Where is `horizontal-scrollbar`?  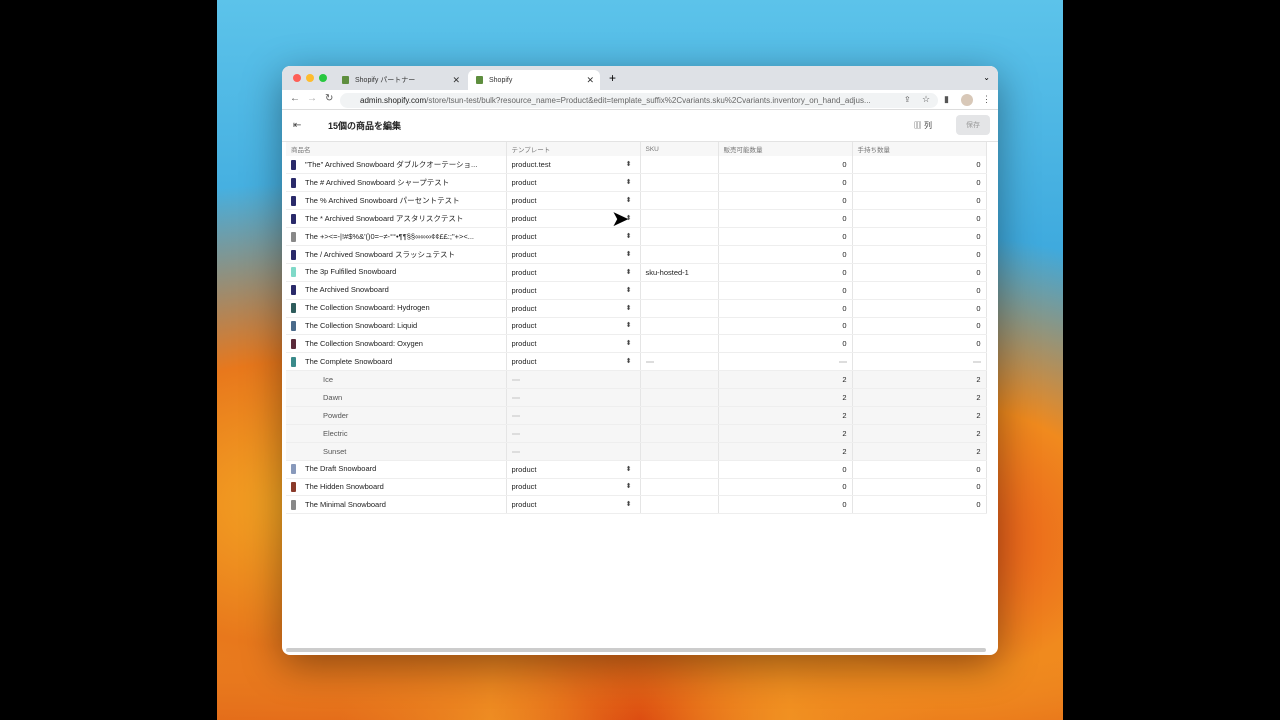
horizontal-scrollbar is located at coordinates (636, 650).